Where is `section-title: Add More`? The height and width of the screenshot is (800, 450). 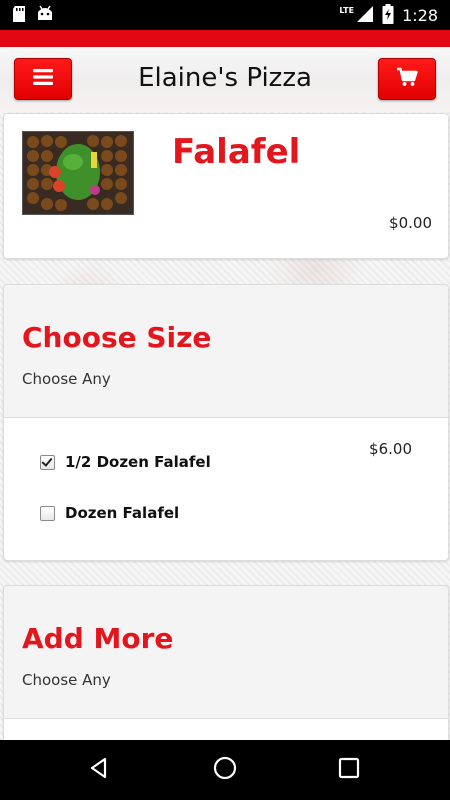 section-title: Add More is located at coordinates (98, 638).